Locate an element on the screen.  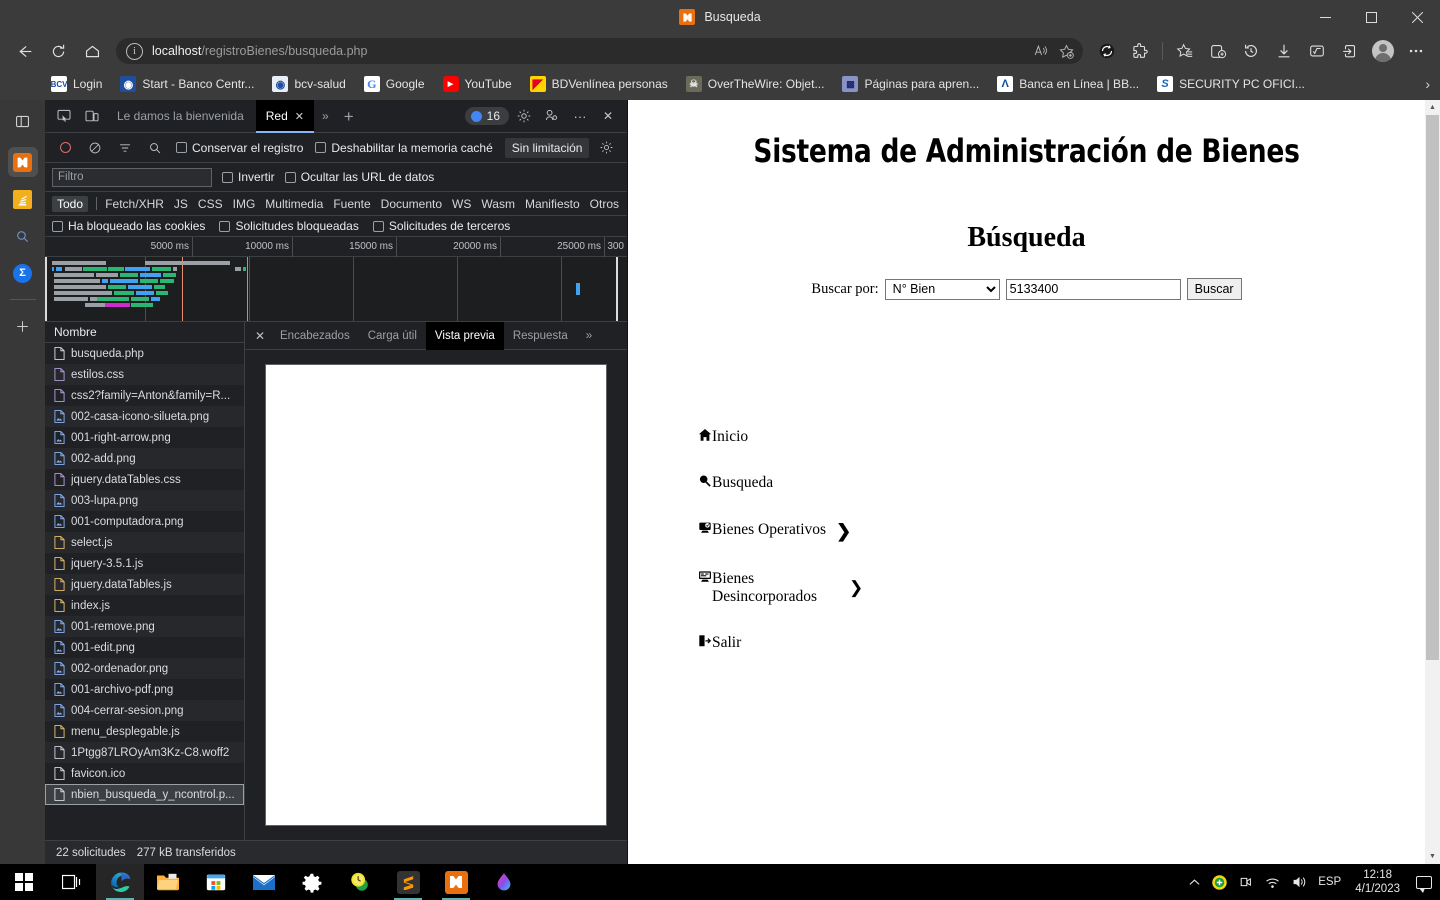
table-row: 1Ptgg87LROyAm3Kz-C8.woff2 is located at coordinates (144, 752).